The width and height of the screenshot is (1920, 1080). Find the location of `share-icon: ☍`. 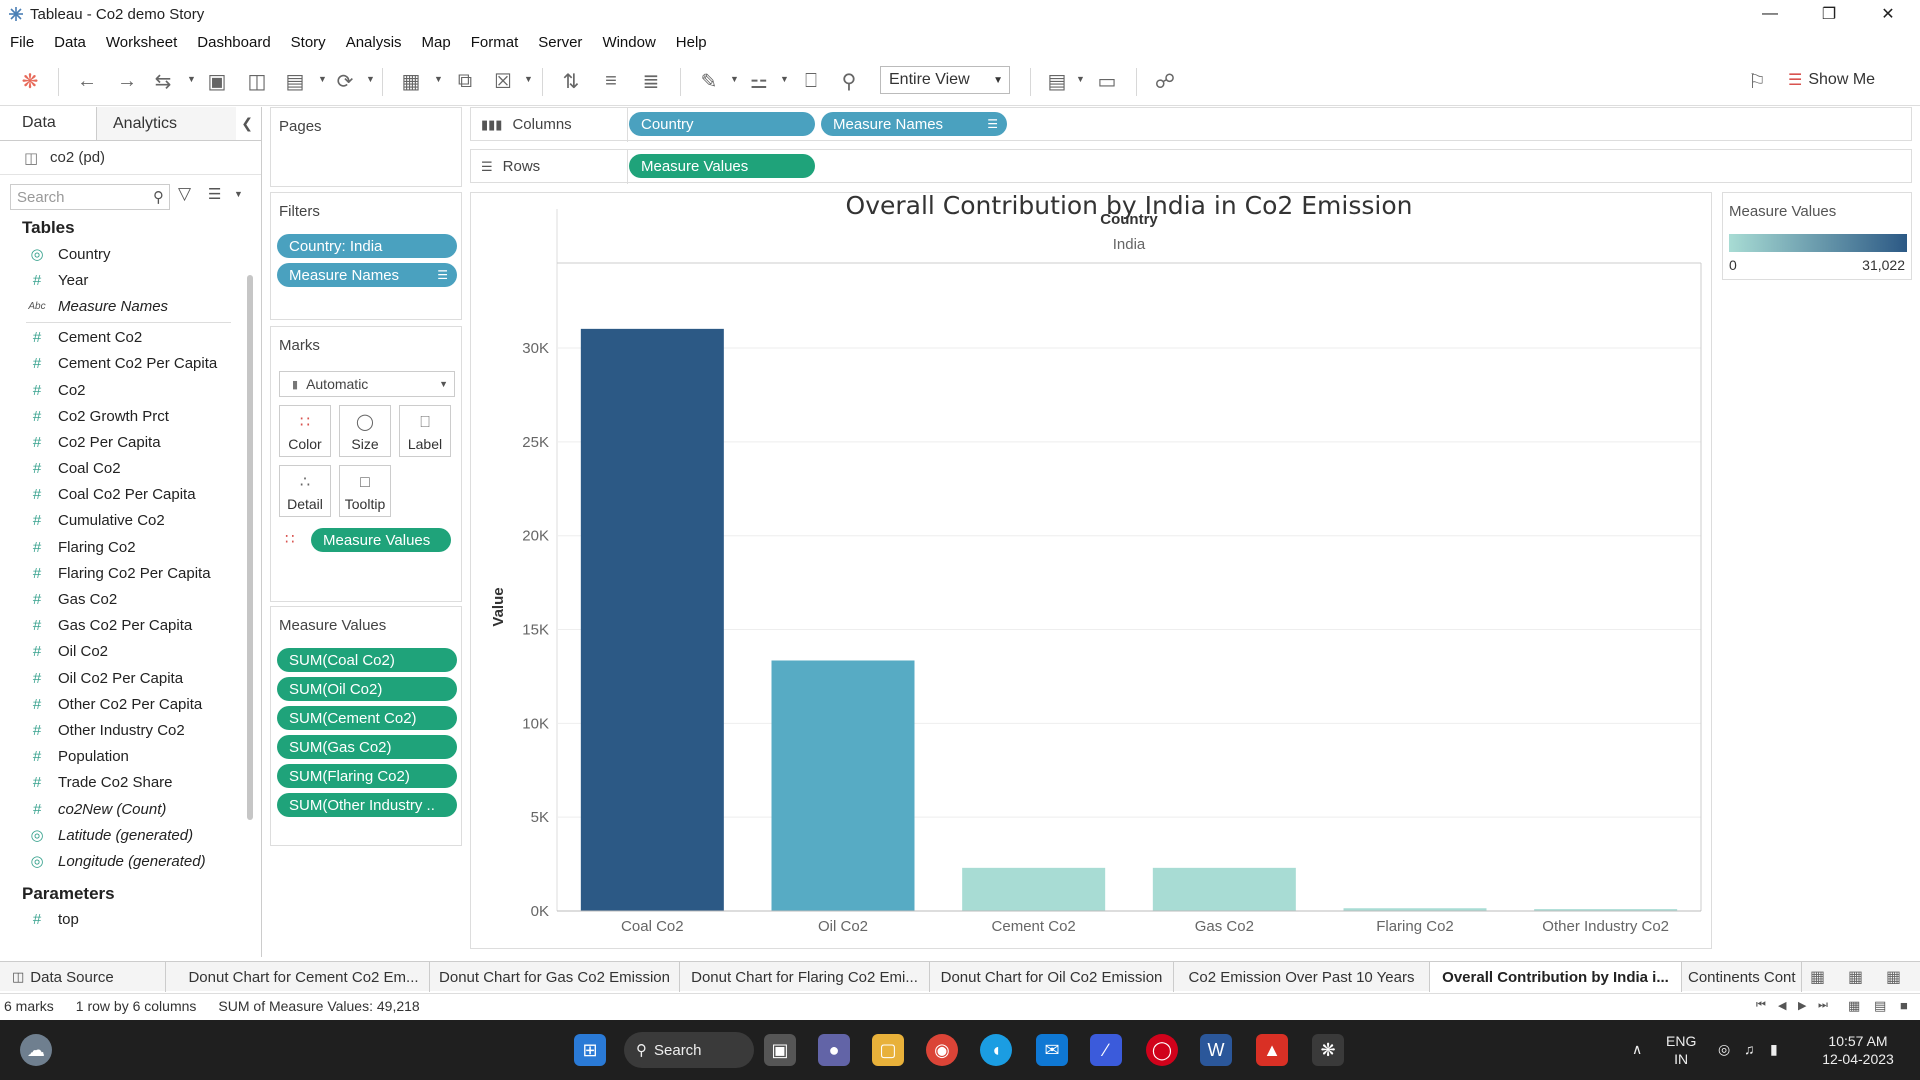

share-icon: ☍ is located at coordinates (1165, 81).